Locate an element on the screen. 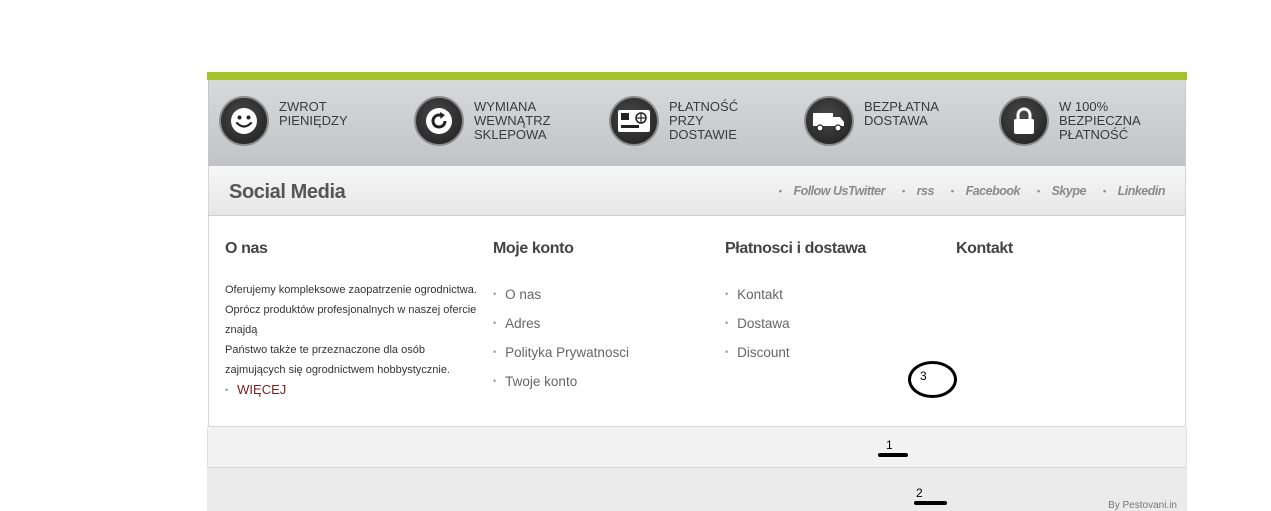  annotation-circle is located at coordinates (932, 379).